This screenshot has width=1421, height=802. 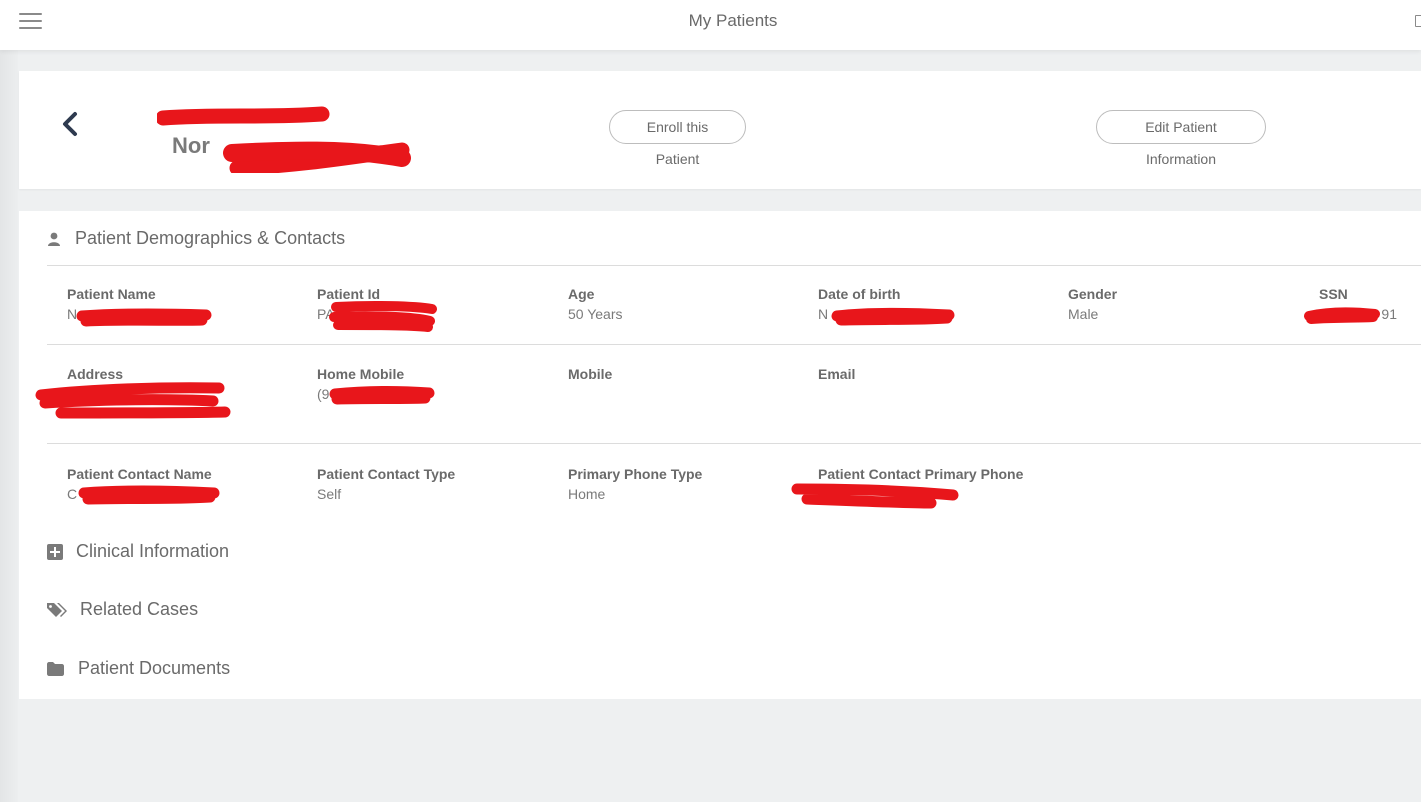 What do you see at coordinates (432, 304) in the screenshot?
I see `field-patient-id: Patient Id PA` at bounding box center [432, 304].